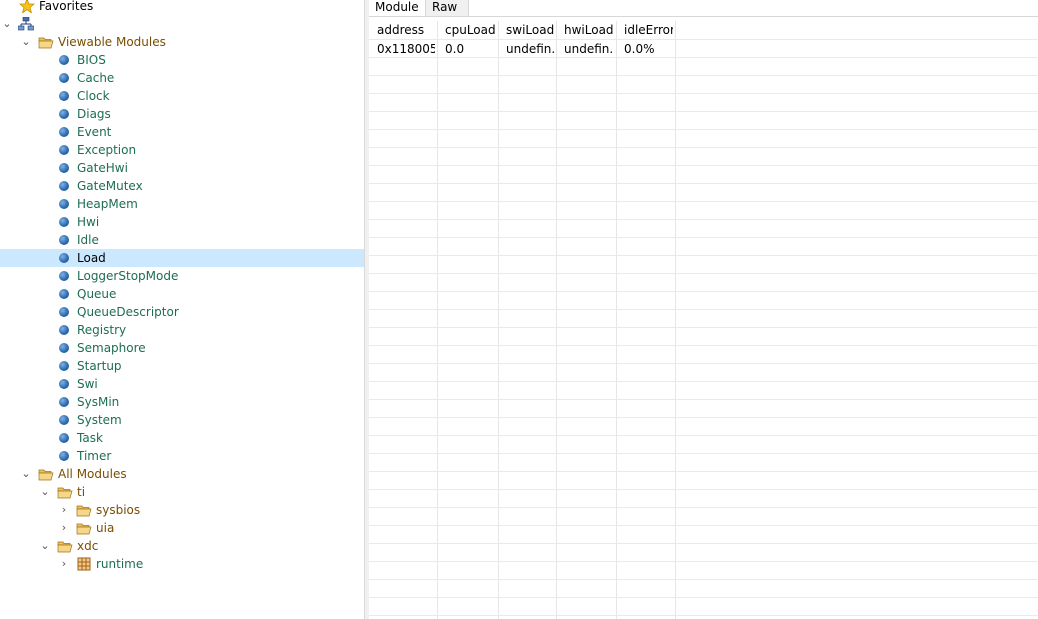  What do you see at coordinates (102, 168) in the screenshot?
I see `tree-label-module: GateHwi` at bounding box center [102, 168].